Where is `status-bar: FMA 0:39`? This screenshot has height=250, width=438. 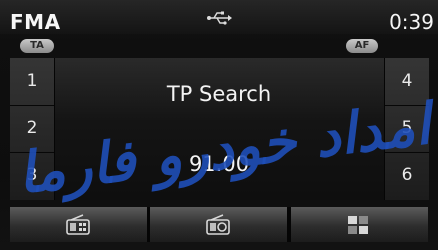
status-bar: FMA 0:39 is located at coordinates (219, 17).